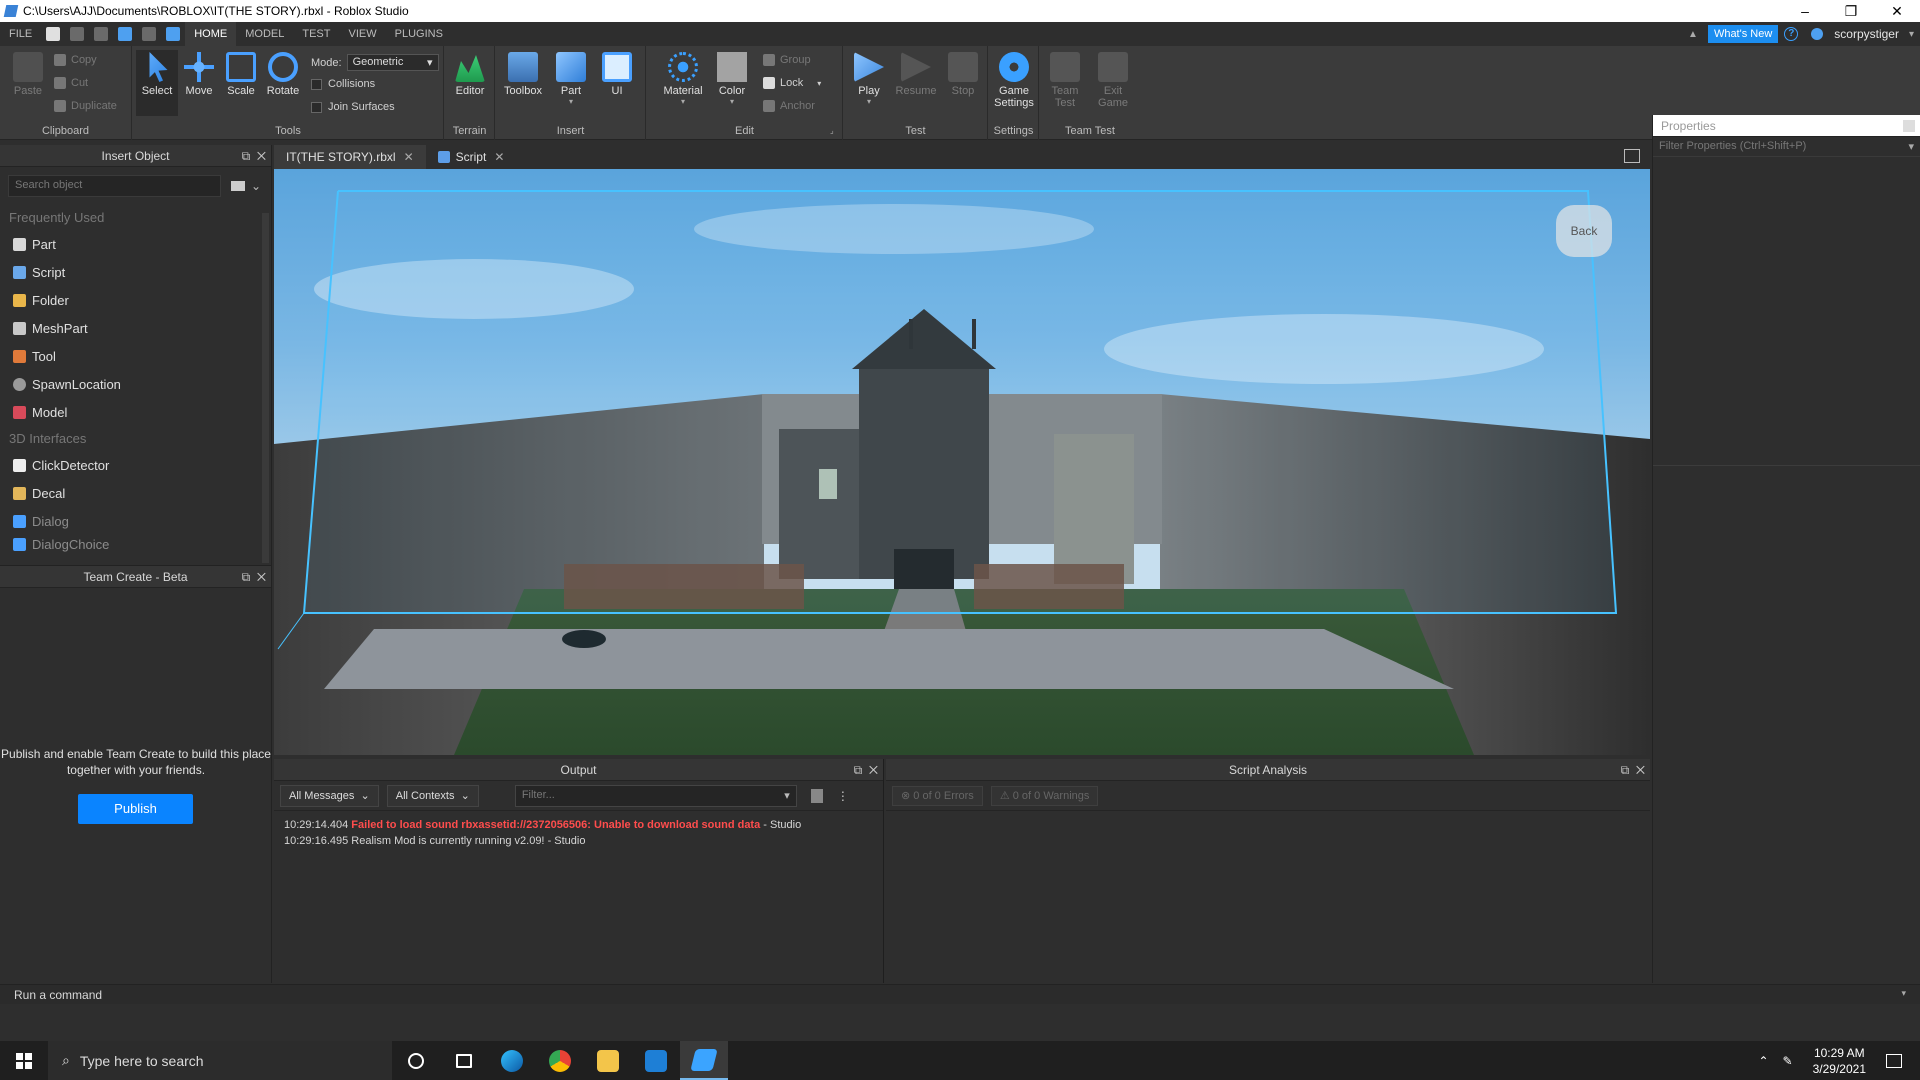  What do you see at coordinates (1743, 34) in the screenshot?
I see `whats-new-button: What's New` at bounding box center [1743, 34].